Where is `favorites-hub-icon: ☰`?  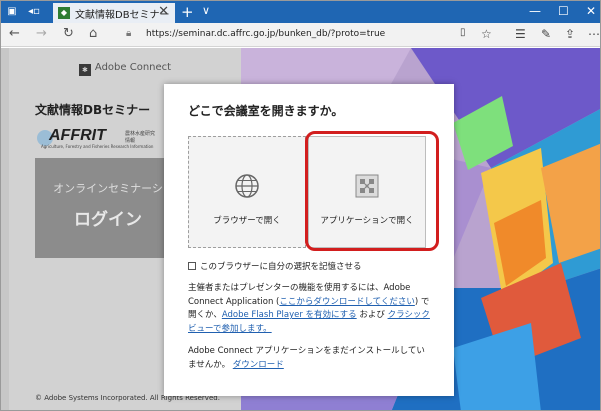
favorites-hub-icon: ☰ is located at coordinates (520, 34).